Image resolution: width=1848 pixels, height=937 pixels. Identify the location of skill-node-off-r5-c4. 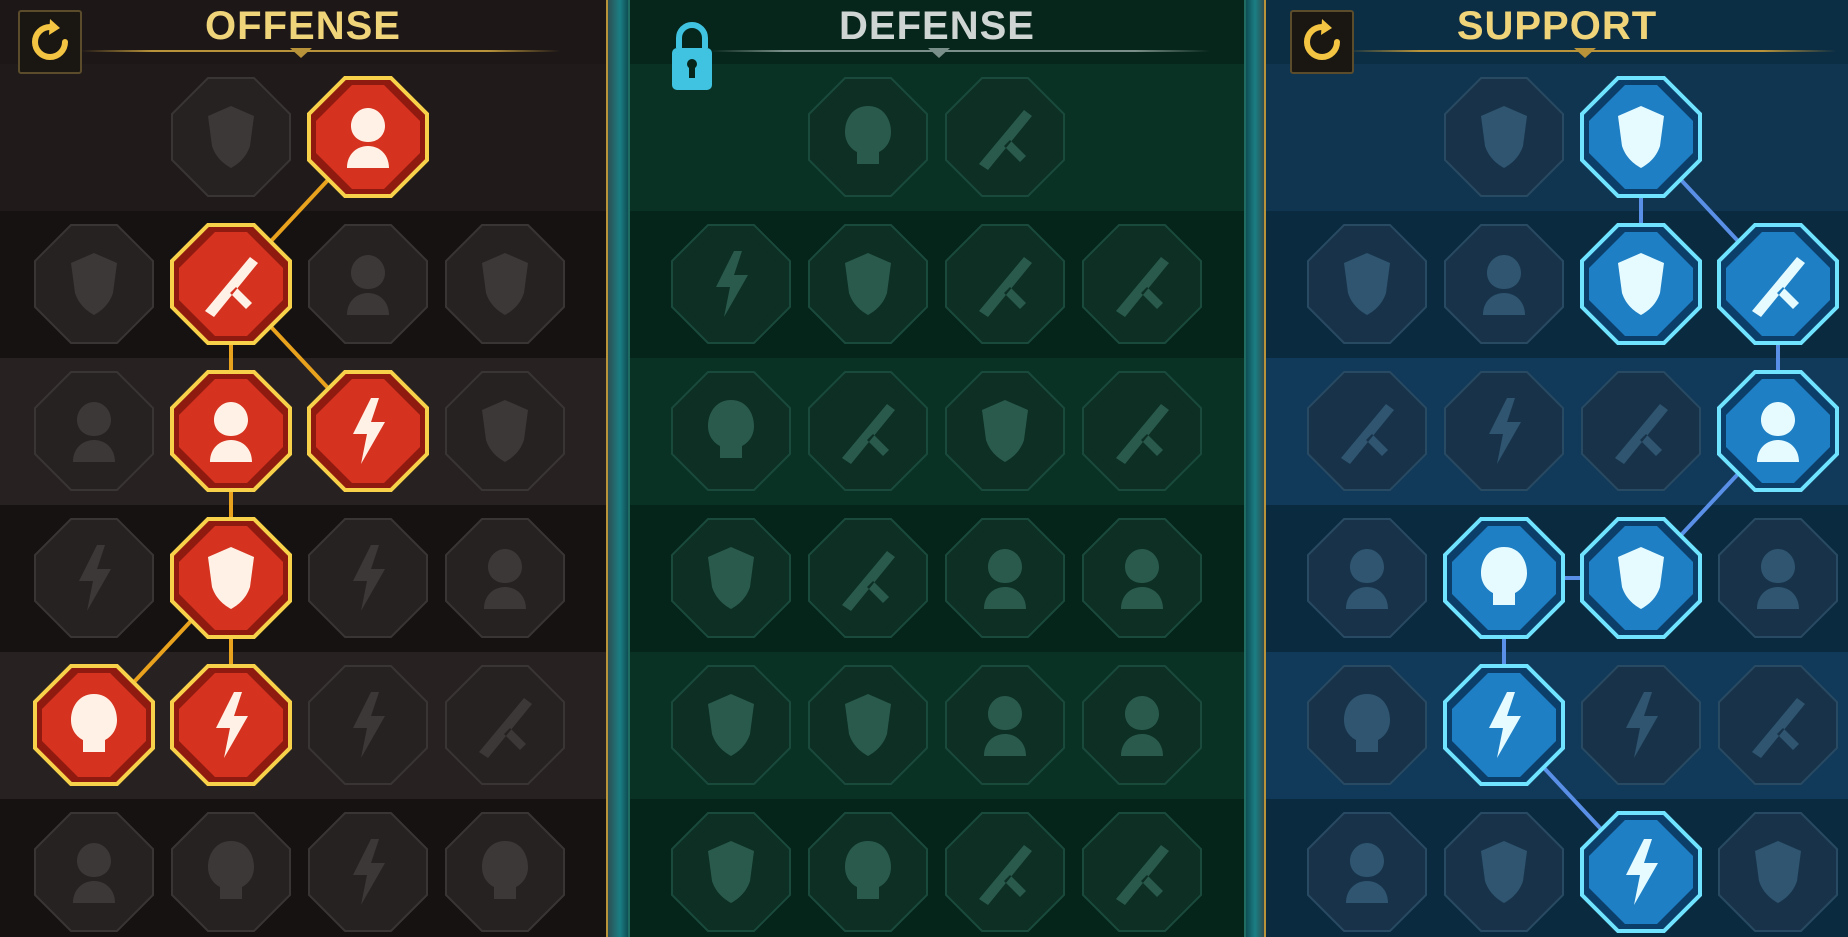
(505, 725).